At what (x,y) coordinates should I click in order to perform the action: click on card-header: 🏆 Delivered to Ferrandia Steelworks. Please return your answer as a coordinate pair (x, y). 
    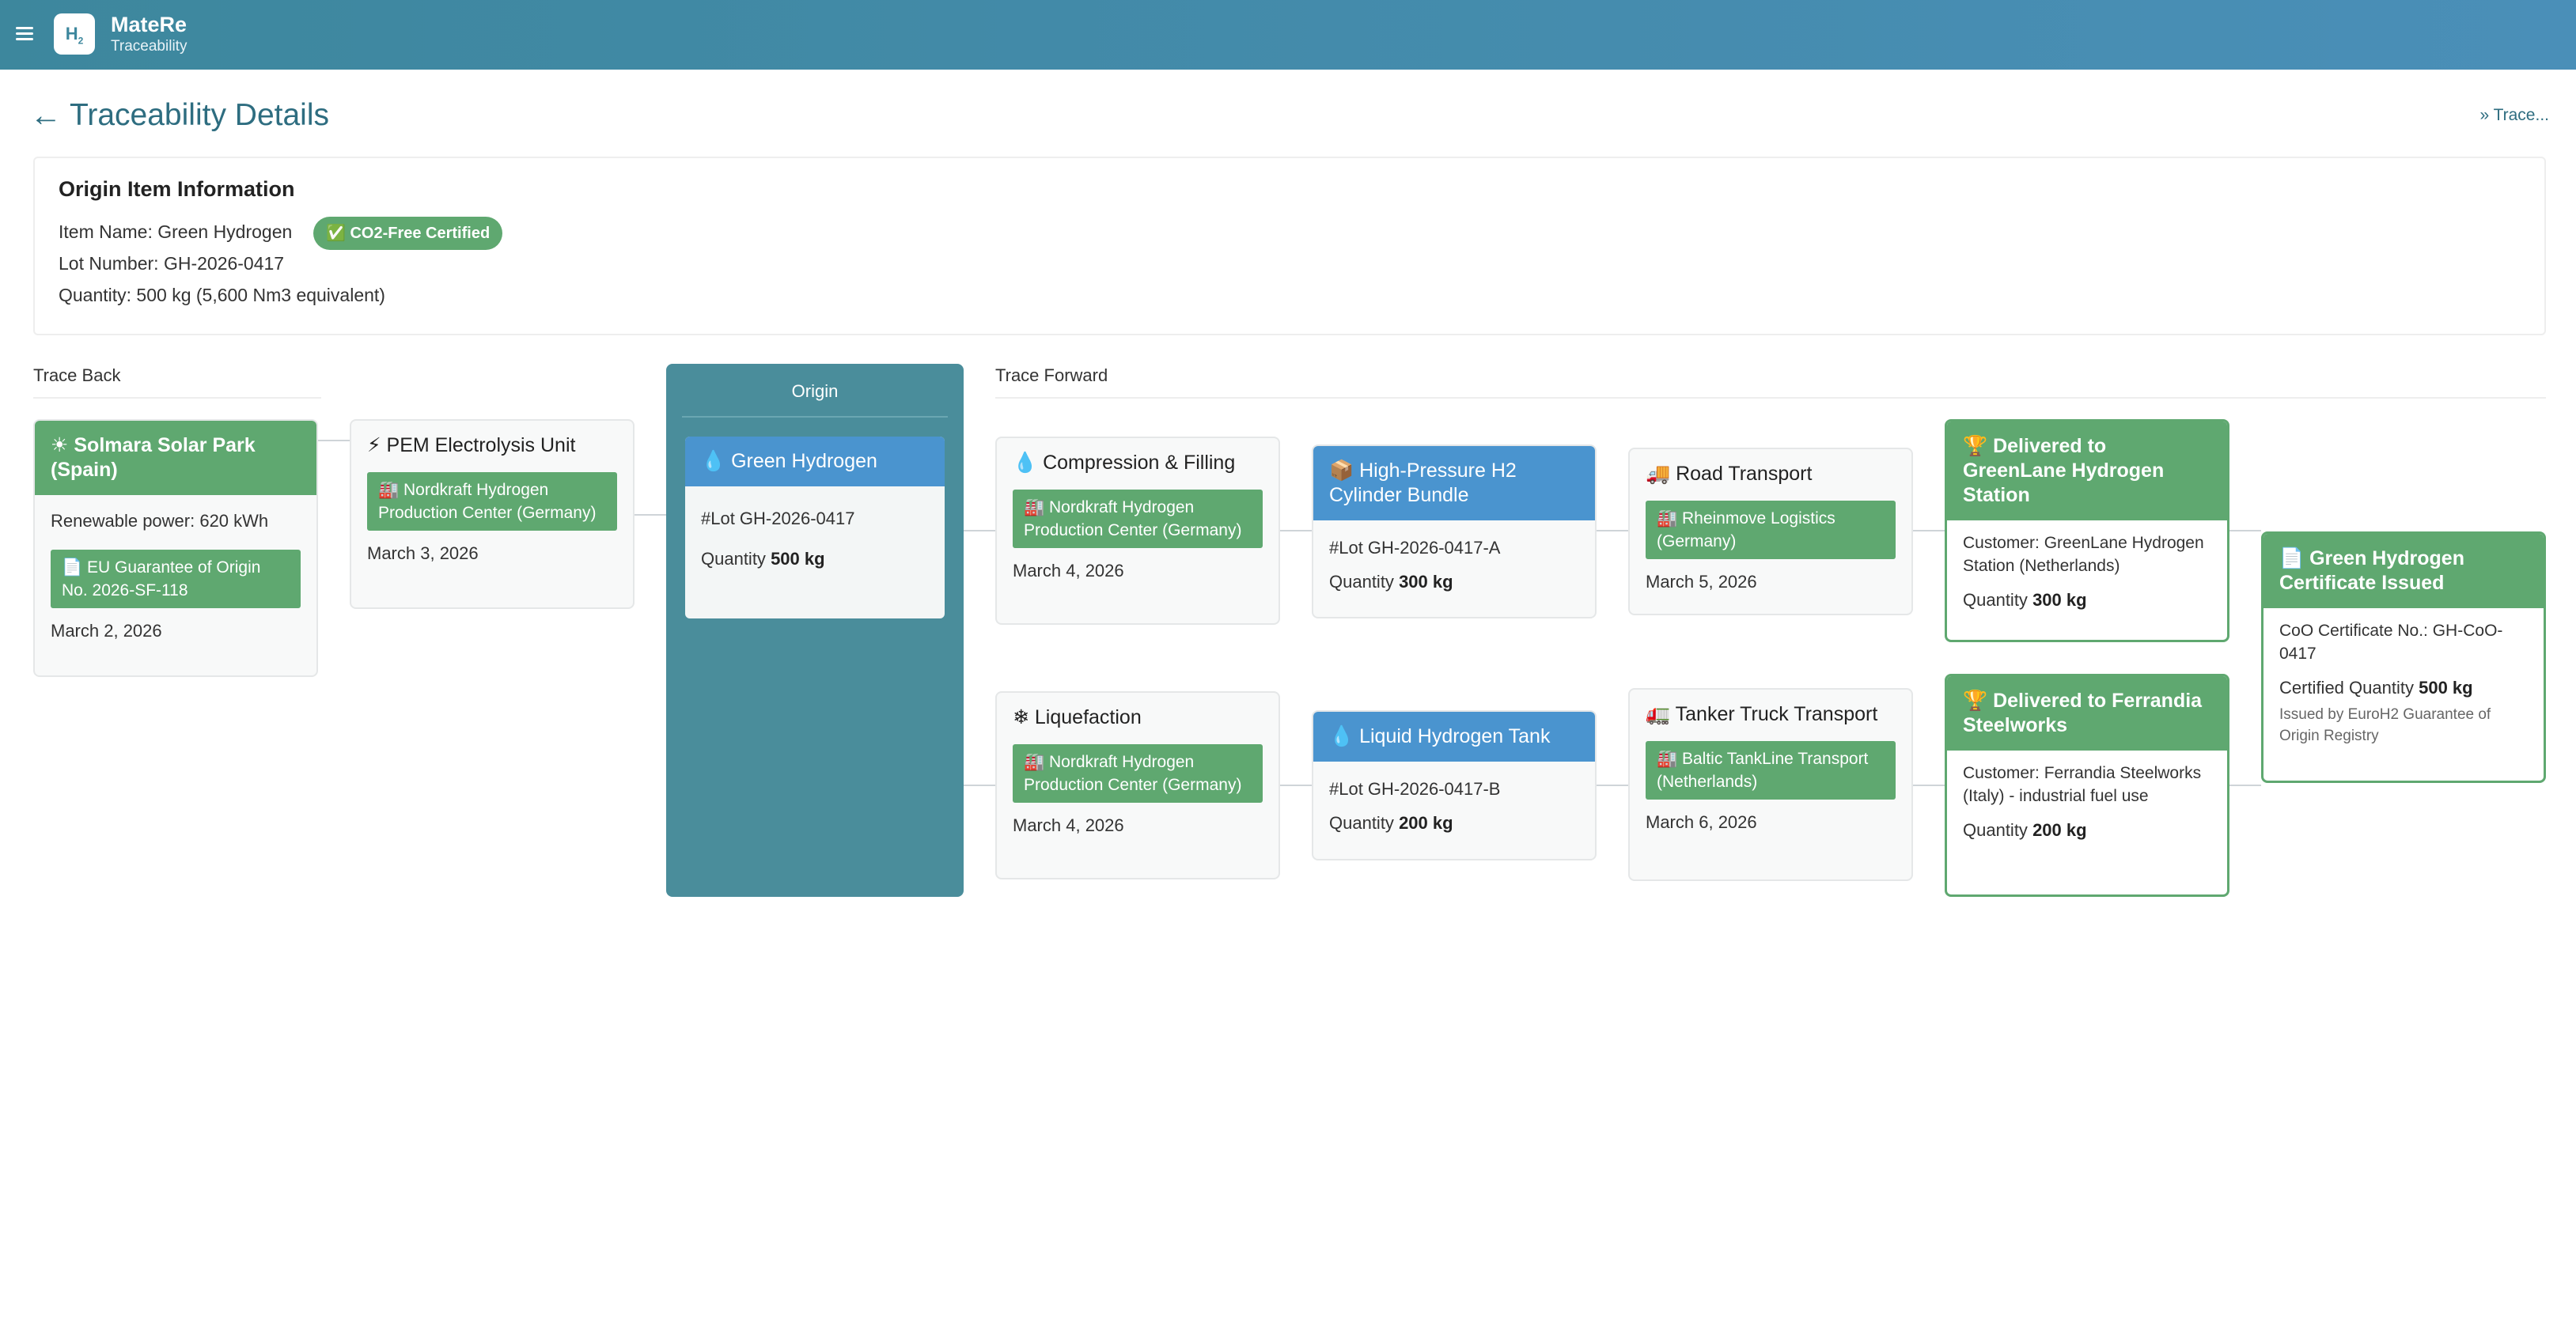
    Looking at the image, I should click on (2087, 714).